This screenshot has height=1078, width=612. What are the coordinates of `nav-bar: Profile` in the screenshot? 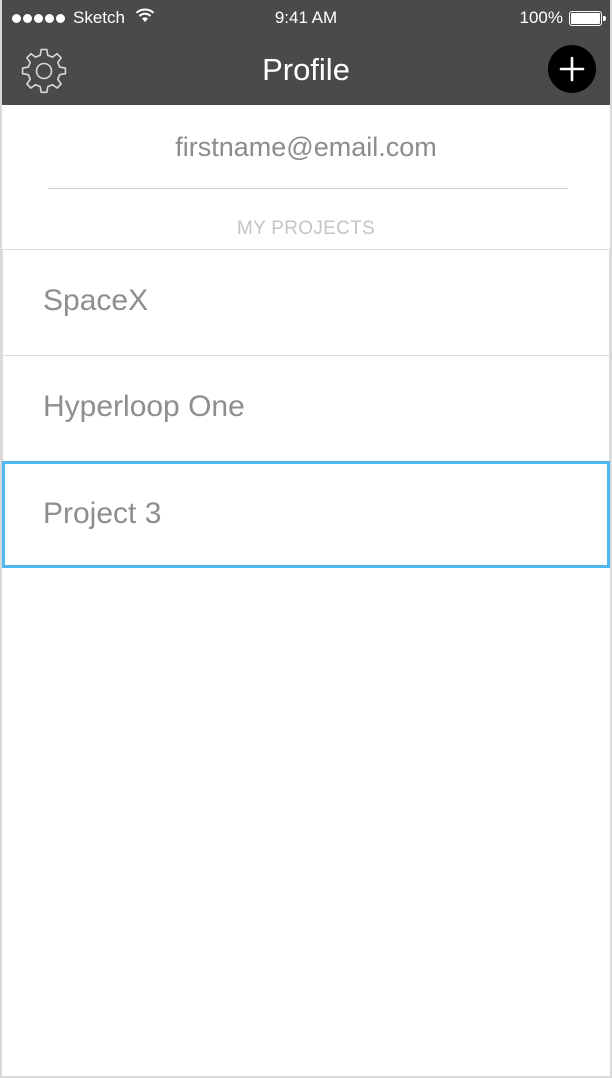 It's located at (306, 71).